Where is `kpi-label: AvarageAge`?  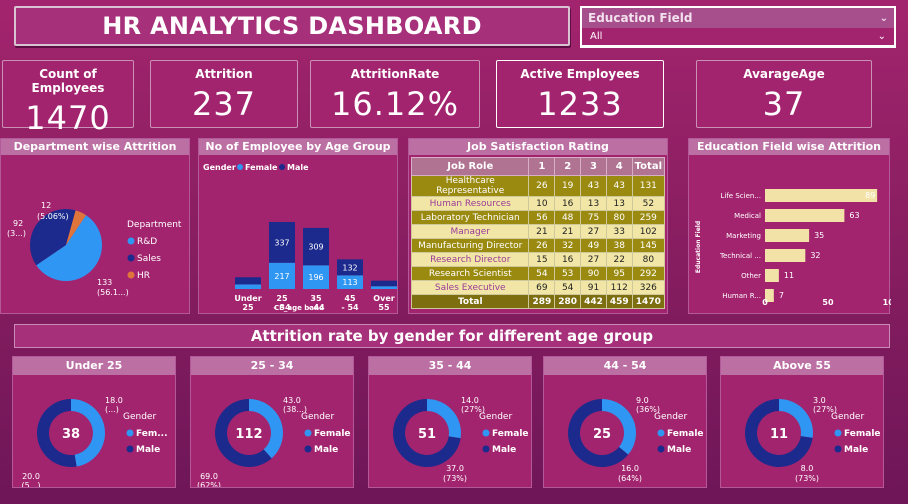
kpi-label: AvarageAge is located at coordinates (784, 74).